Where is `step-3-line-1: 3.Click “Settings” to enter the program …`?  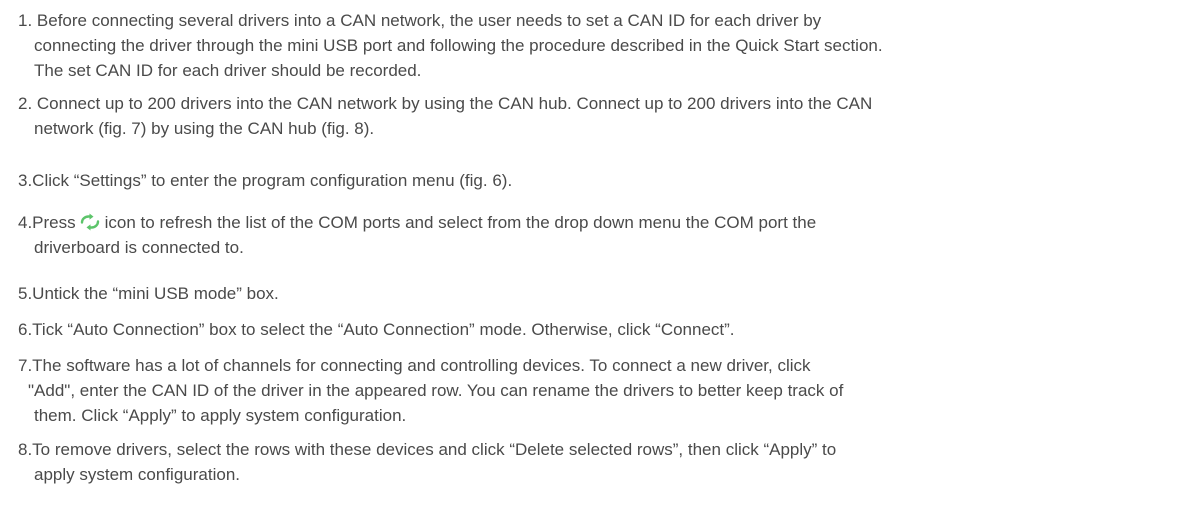 step-3-line-1: 3.Click “Settings” to enter the program … is located at coordinates (265, 180).